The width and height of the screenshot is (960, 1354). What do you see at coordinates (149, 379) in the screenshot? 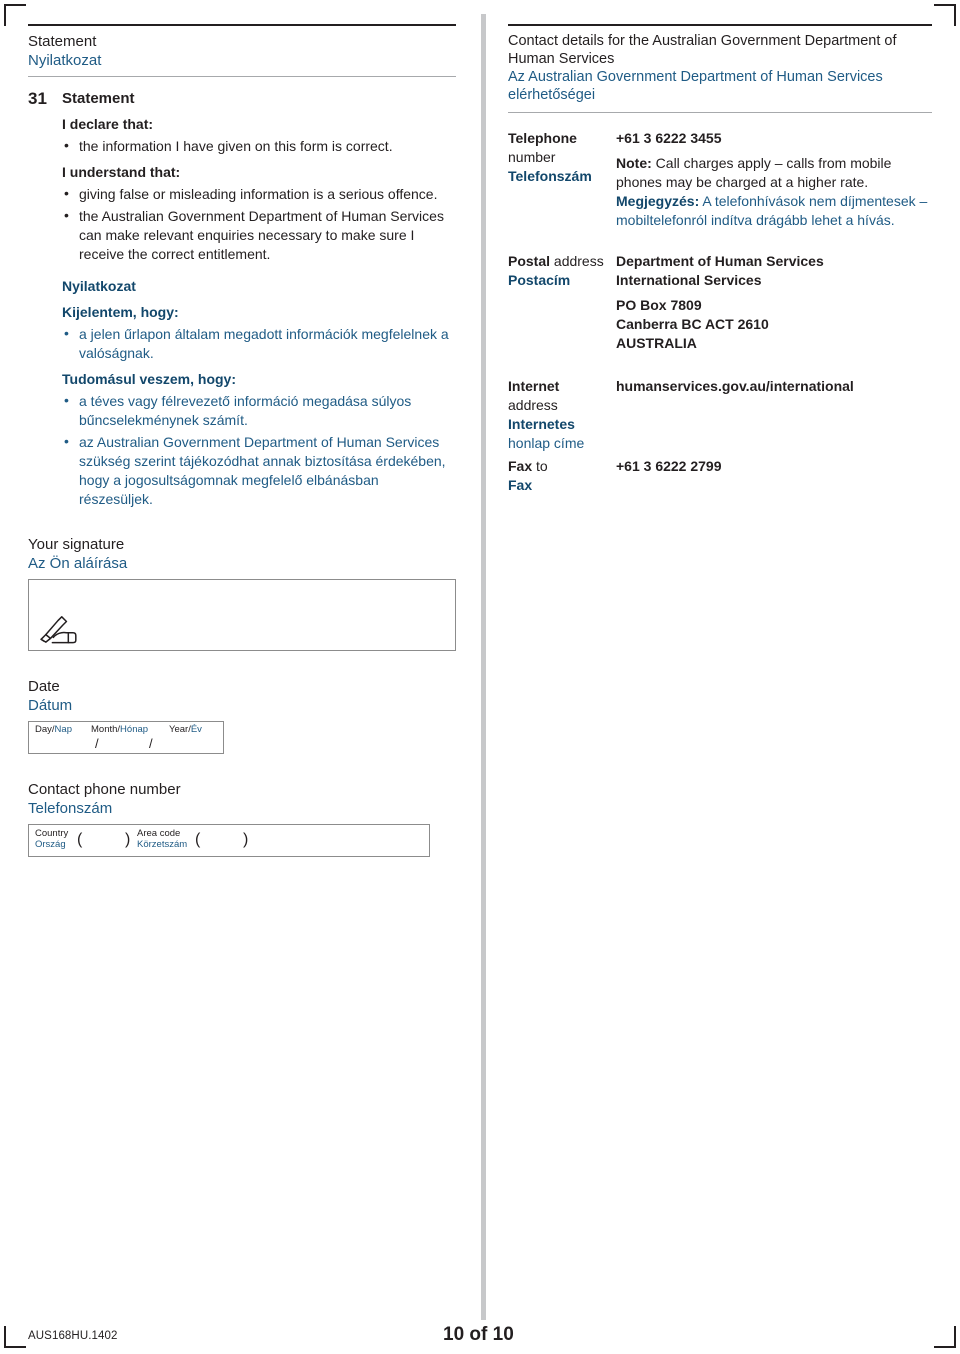
I see `understand-heading-hu: Tudomásul veszem, hogy:` at bounding box center [149, 379].